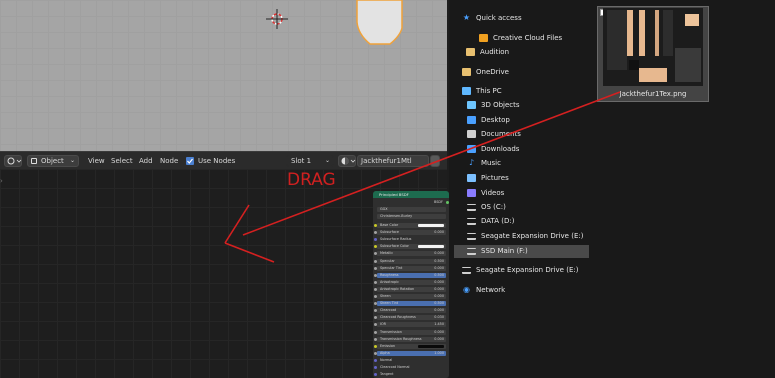  What do you see at coordinates (249, 252) in the screenshot?
I see `drag-arrowhead-lower` at bounding box center [249, 252].